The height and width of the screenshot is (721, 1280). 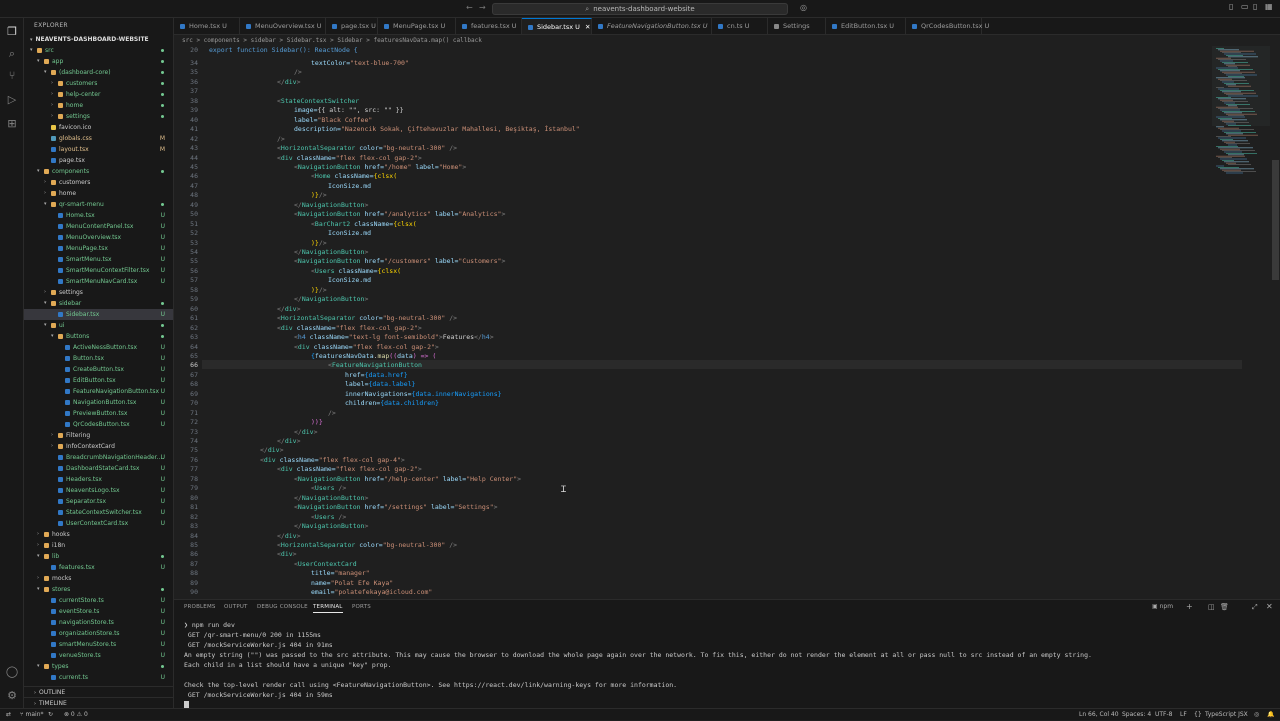 I want to click on editor-tab: FeatureNavigationButton.tsx U, so click(x=652, y=26).